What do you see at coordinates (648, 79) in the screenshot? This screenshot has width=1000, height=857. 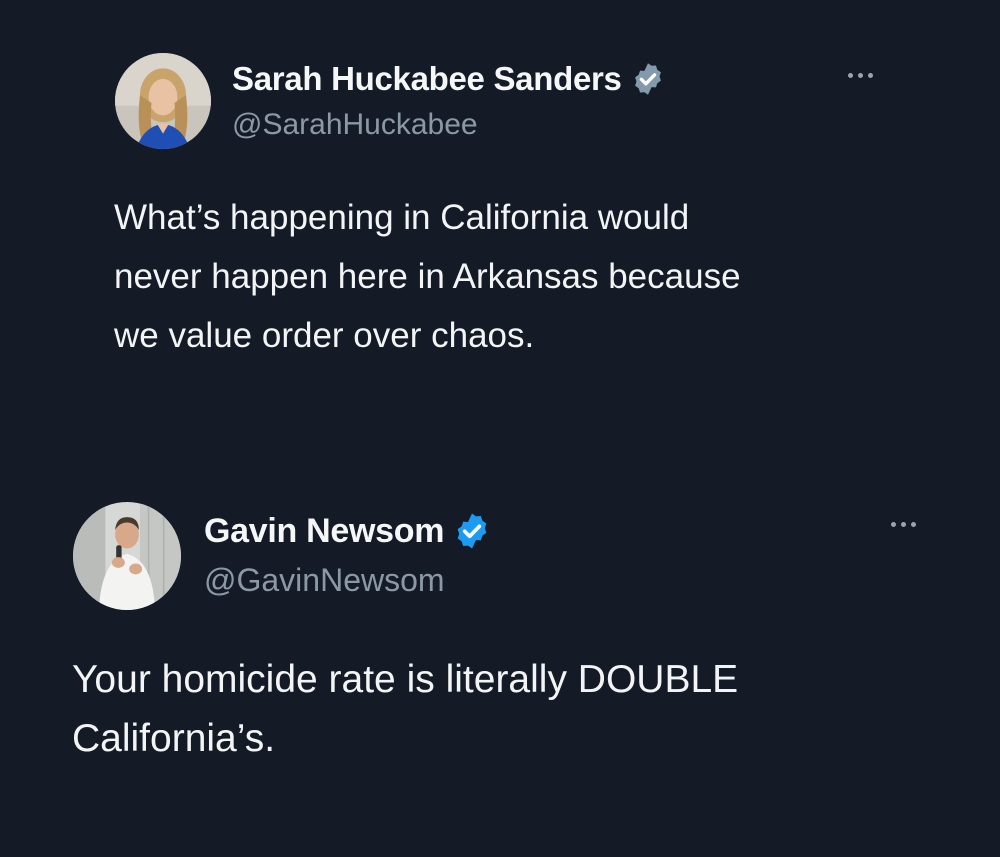 I see `verified-gray-badge-icon` at bounding box center [648, 79].